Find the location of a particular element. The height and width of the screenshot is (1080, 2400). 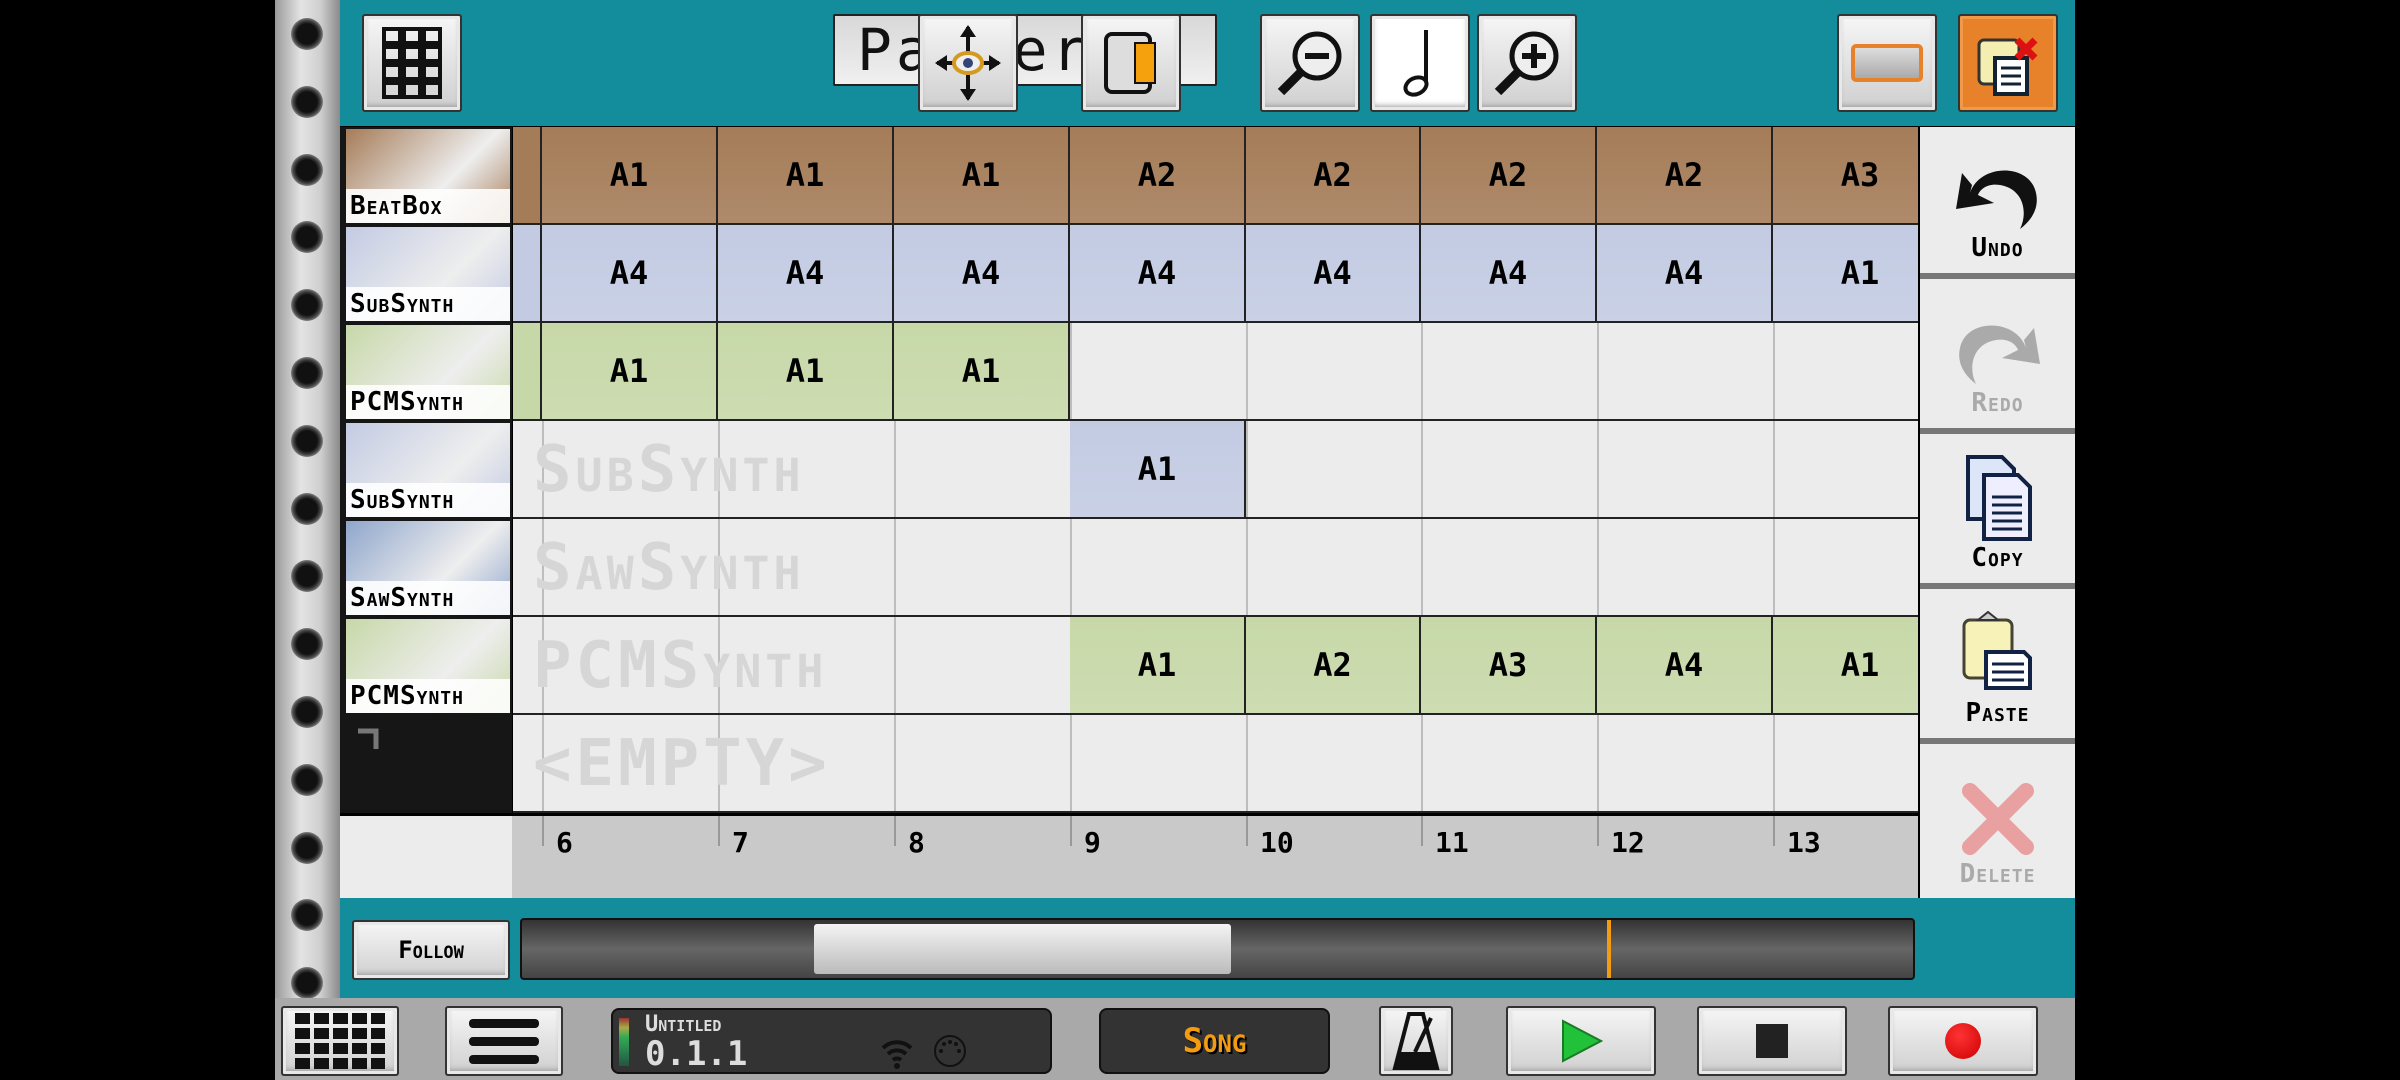

track-watermark: SubSynth is located at coordinates (669, 470).